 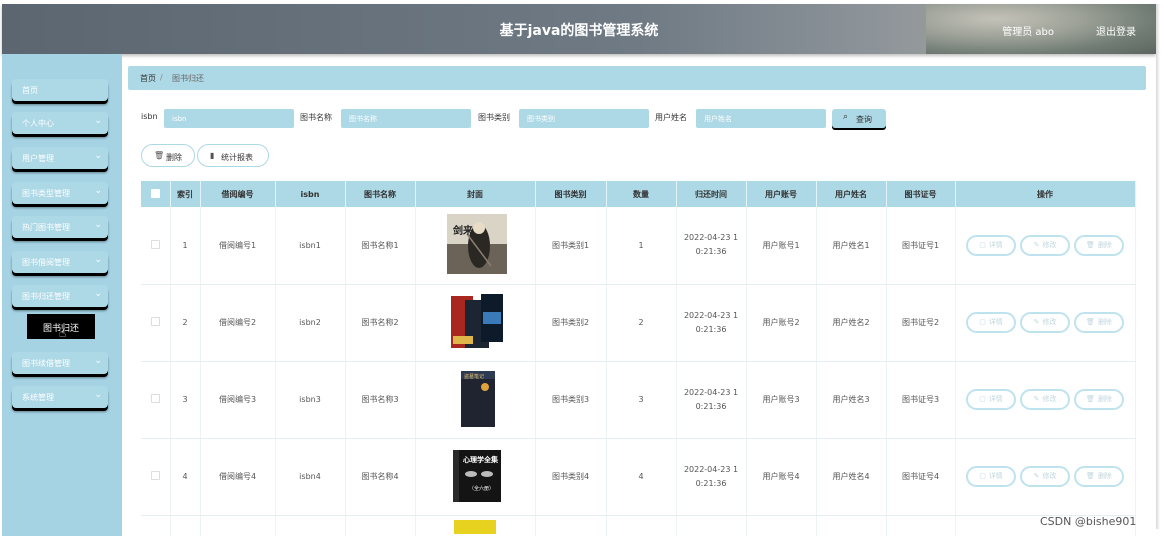 I want to click on user-name-input, so click(x=761, y=118).